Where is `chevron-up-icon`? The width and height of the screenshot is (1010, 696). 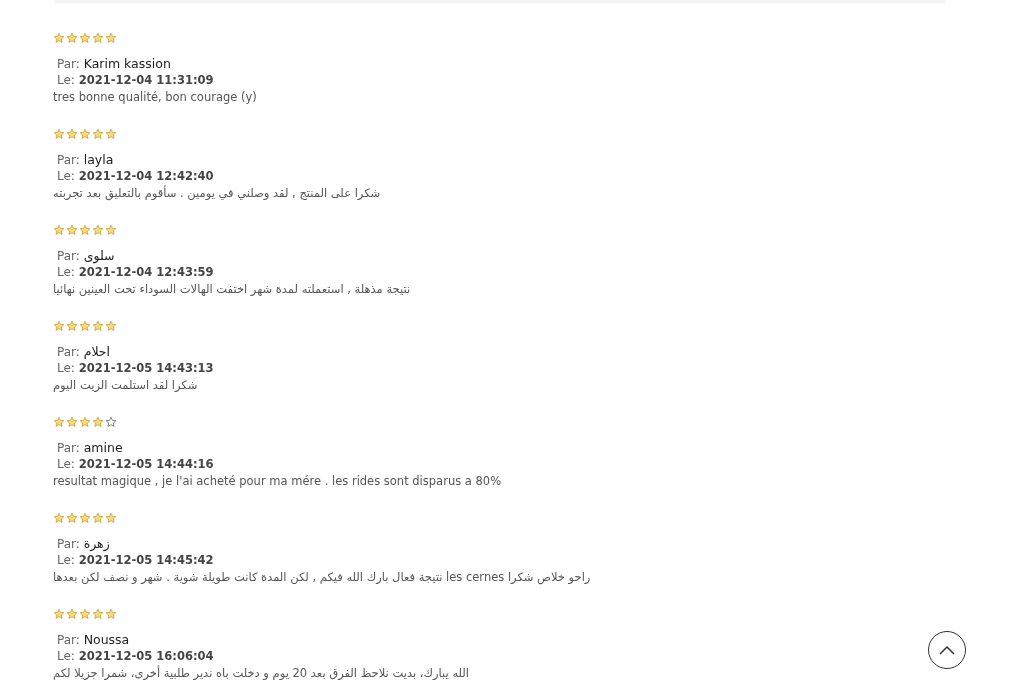 chevron-up-icon is located at coordinates (947, 650).